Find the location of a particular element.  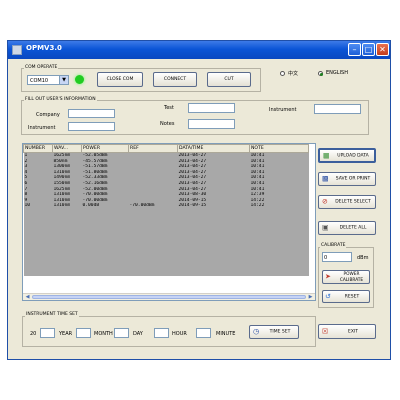

reset-label: RESET is located at coordinates (352, 296).